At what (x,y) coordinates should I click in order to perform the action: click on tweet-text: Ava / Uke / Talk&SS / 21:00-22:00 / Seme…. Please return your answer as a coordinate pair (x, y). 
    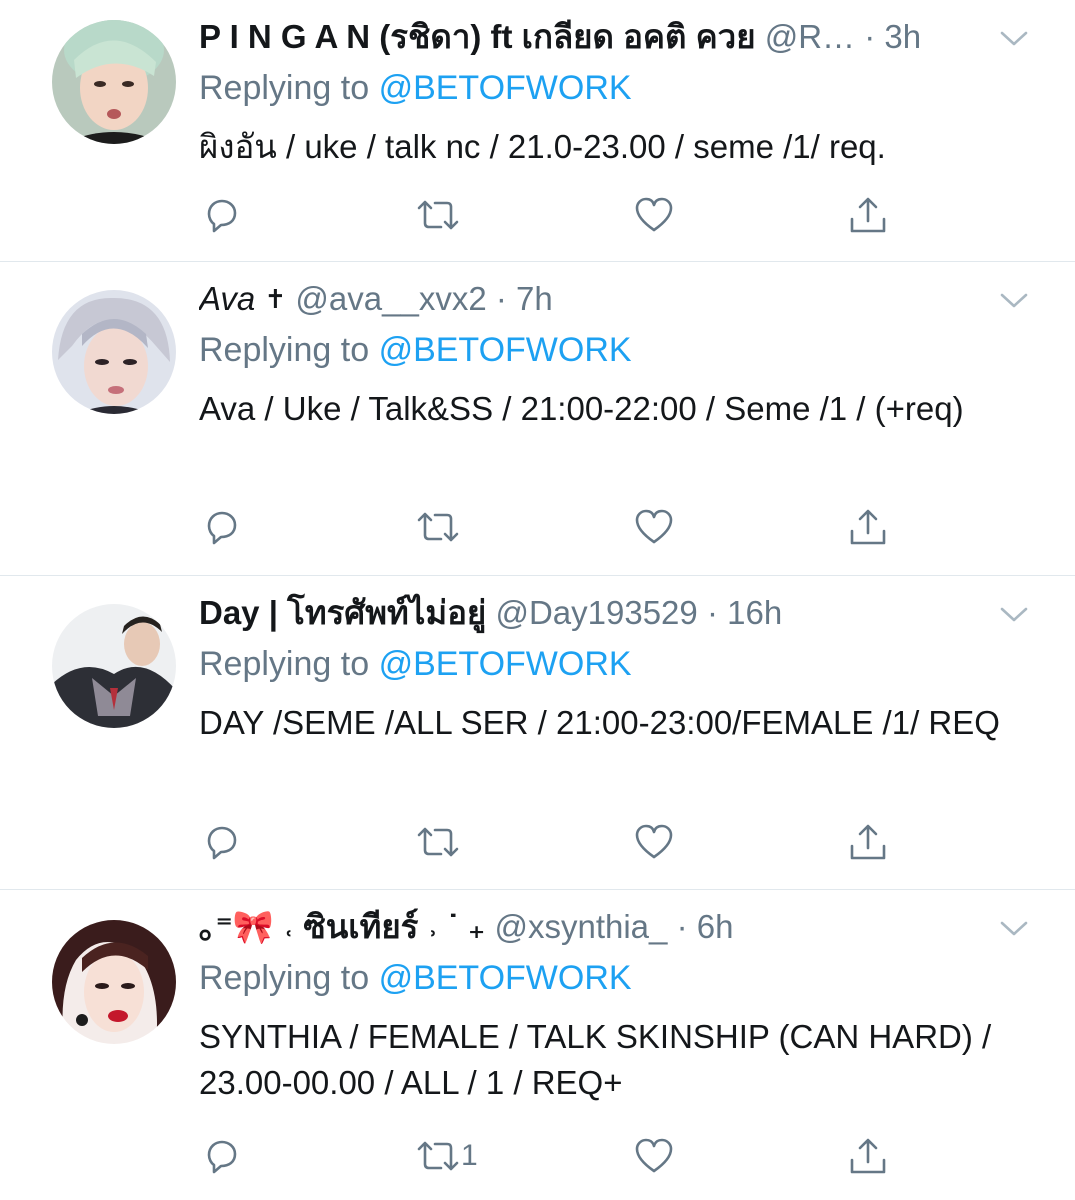
    Looking at the image, I should click on (581, 408).